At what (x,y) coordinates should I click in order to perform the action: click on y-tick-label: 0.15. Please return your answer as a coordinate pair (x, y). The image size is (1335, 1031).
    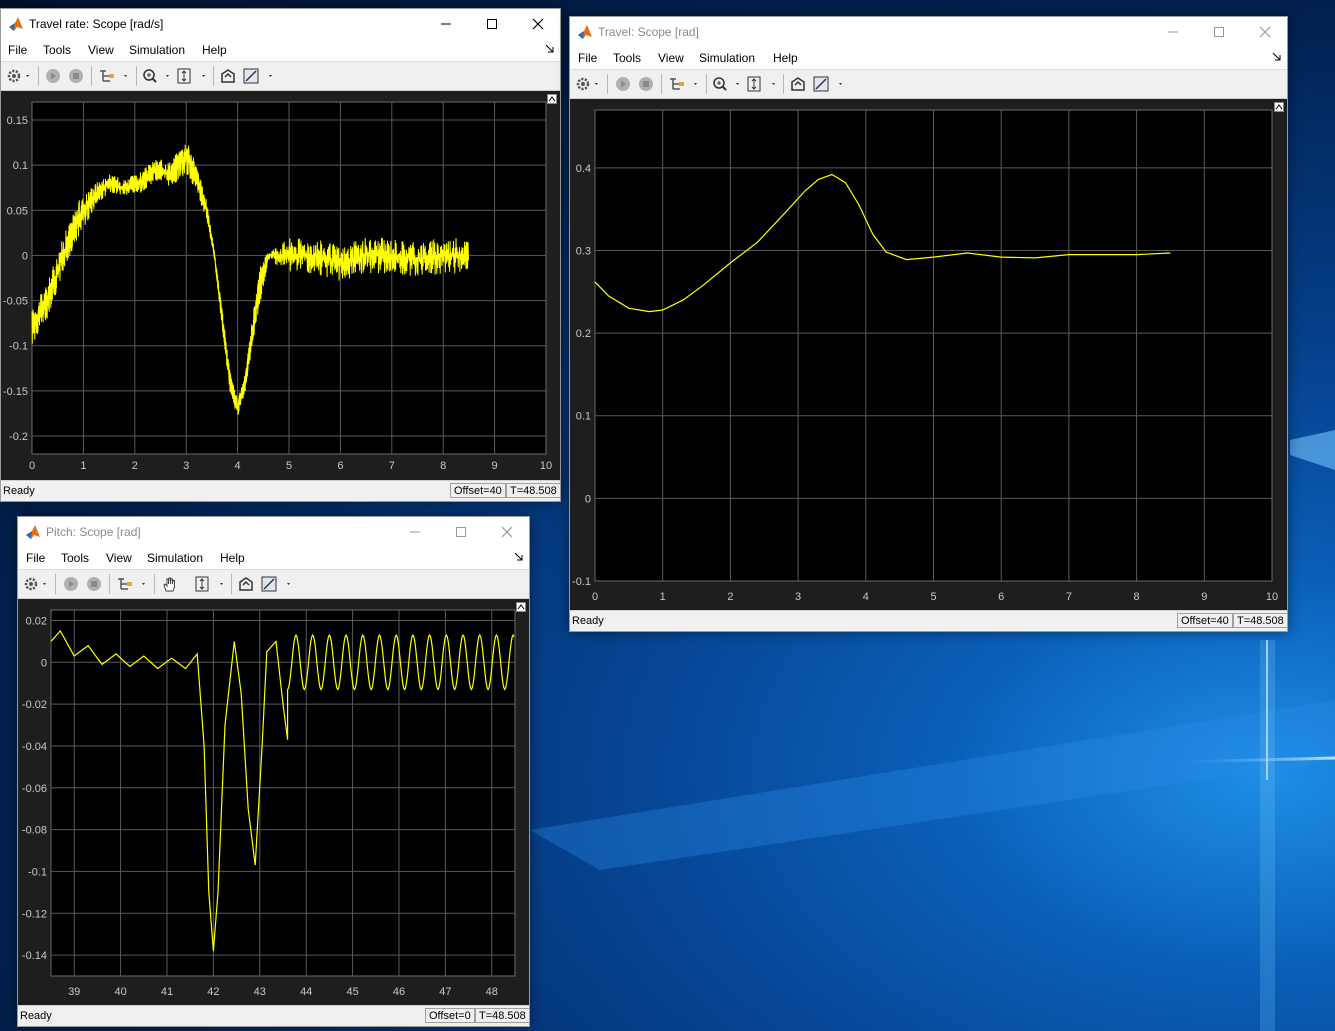
    Looking at the image, I should click on (17, 121).